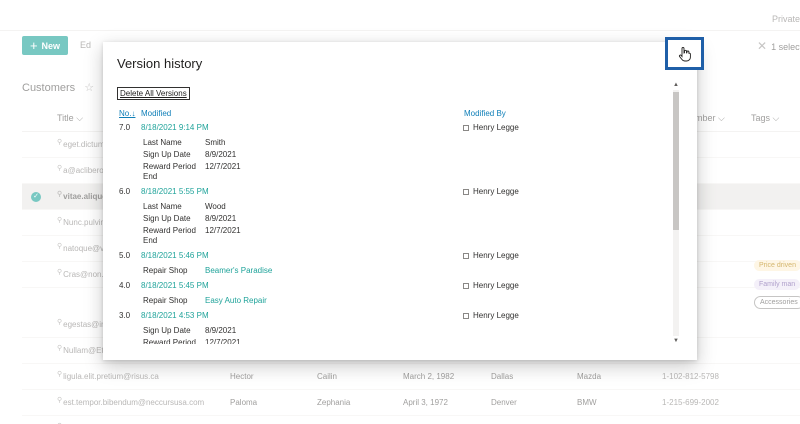  I want to click on version-date-link: 8/18/2021 5:55 PM, so click(175, 191).